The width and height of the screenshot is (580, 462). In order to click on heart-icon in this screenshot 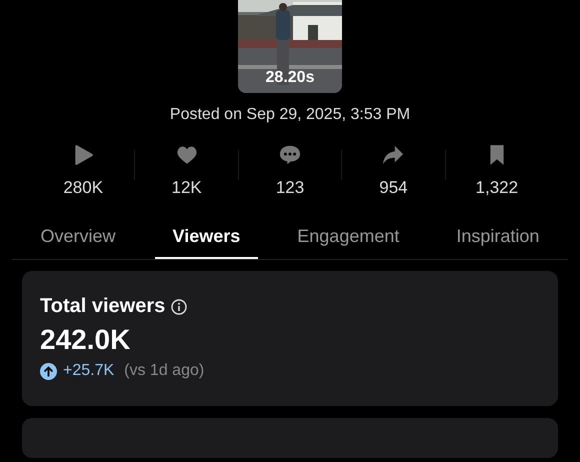, I will do `click(187, 155)`.